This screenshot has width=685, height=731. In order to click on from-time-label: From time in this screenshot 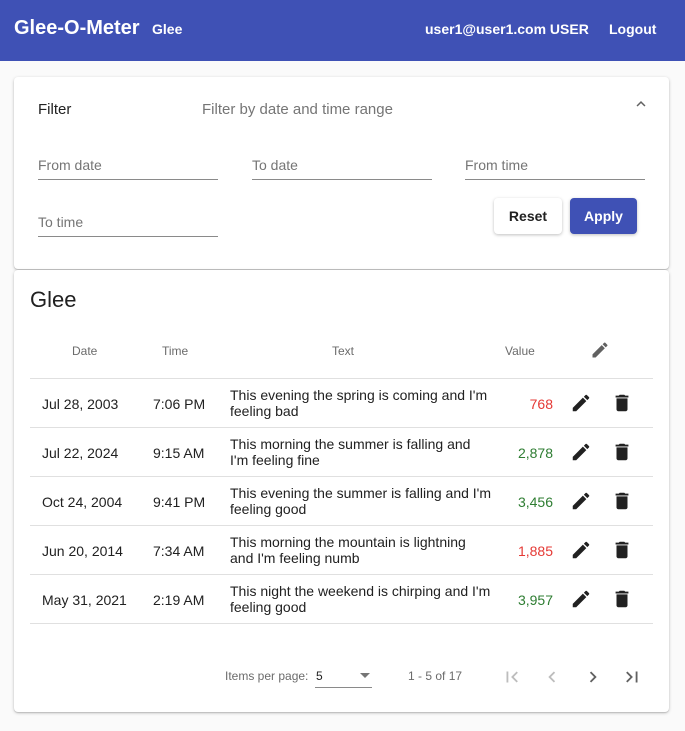, I will do `click(496, 165)`.